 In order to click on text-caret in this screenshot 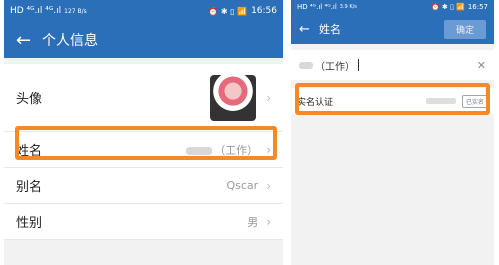, I will do `click(358, 65)`.